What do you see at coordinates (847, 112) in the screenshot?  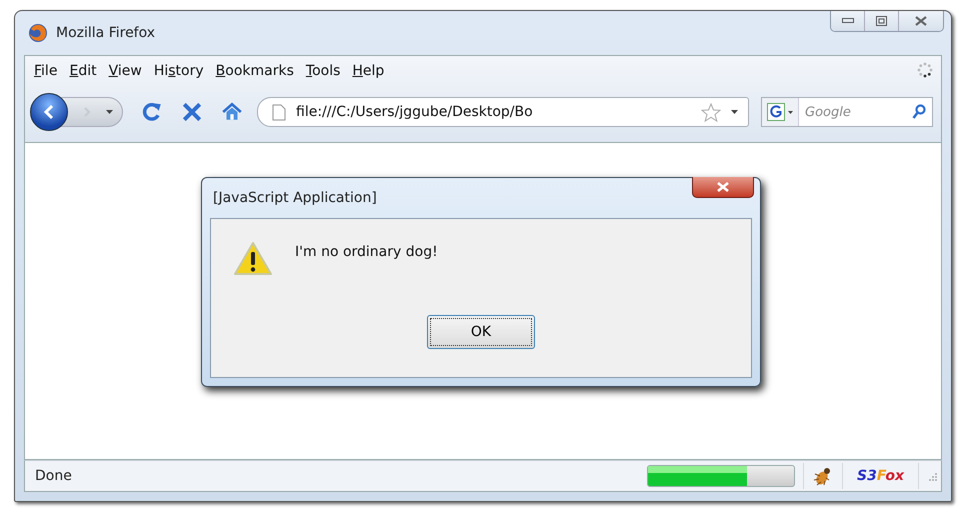 I see `search-bar: Google` at bounding box center [847, 112].